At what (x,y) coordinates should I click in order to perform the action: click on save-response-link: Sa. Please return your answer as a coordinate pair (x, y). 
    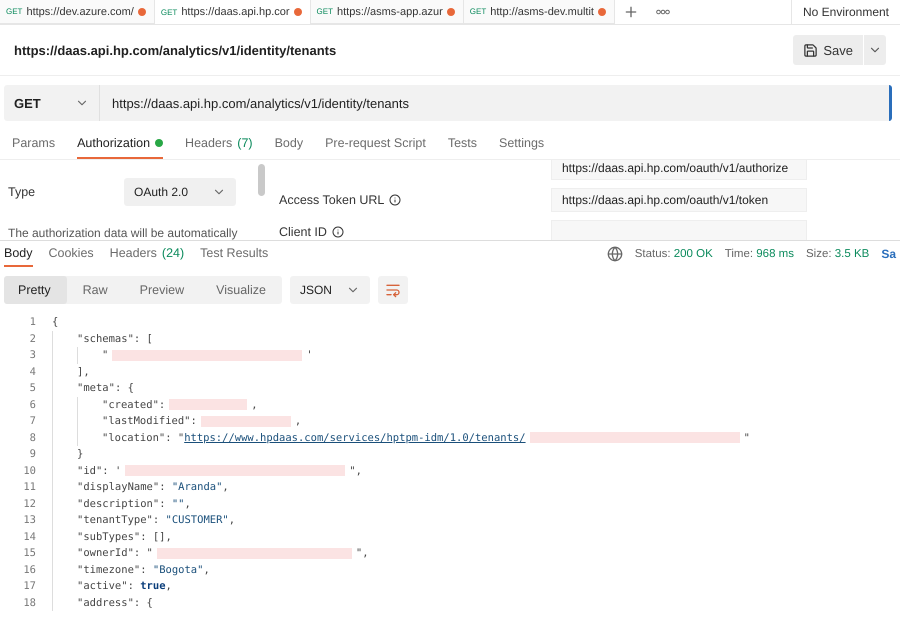
    Looking at the image, I should click on (888, 254).